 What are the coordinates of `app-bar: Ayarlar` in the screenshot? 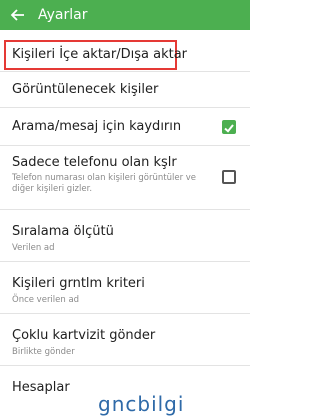 It's located at (125, 15).